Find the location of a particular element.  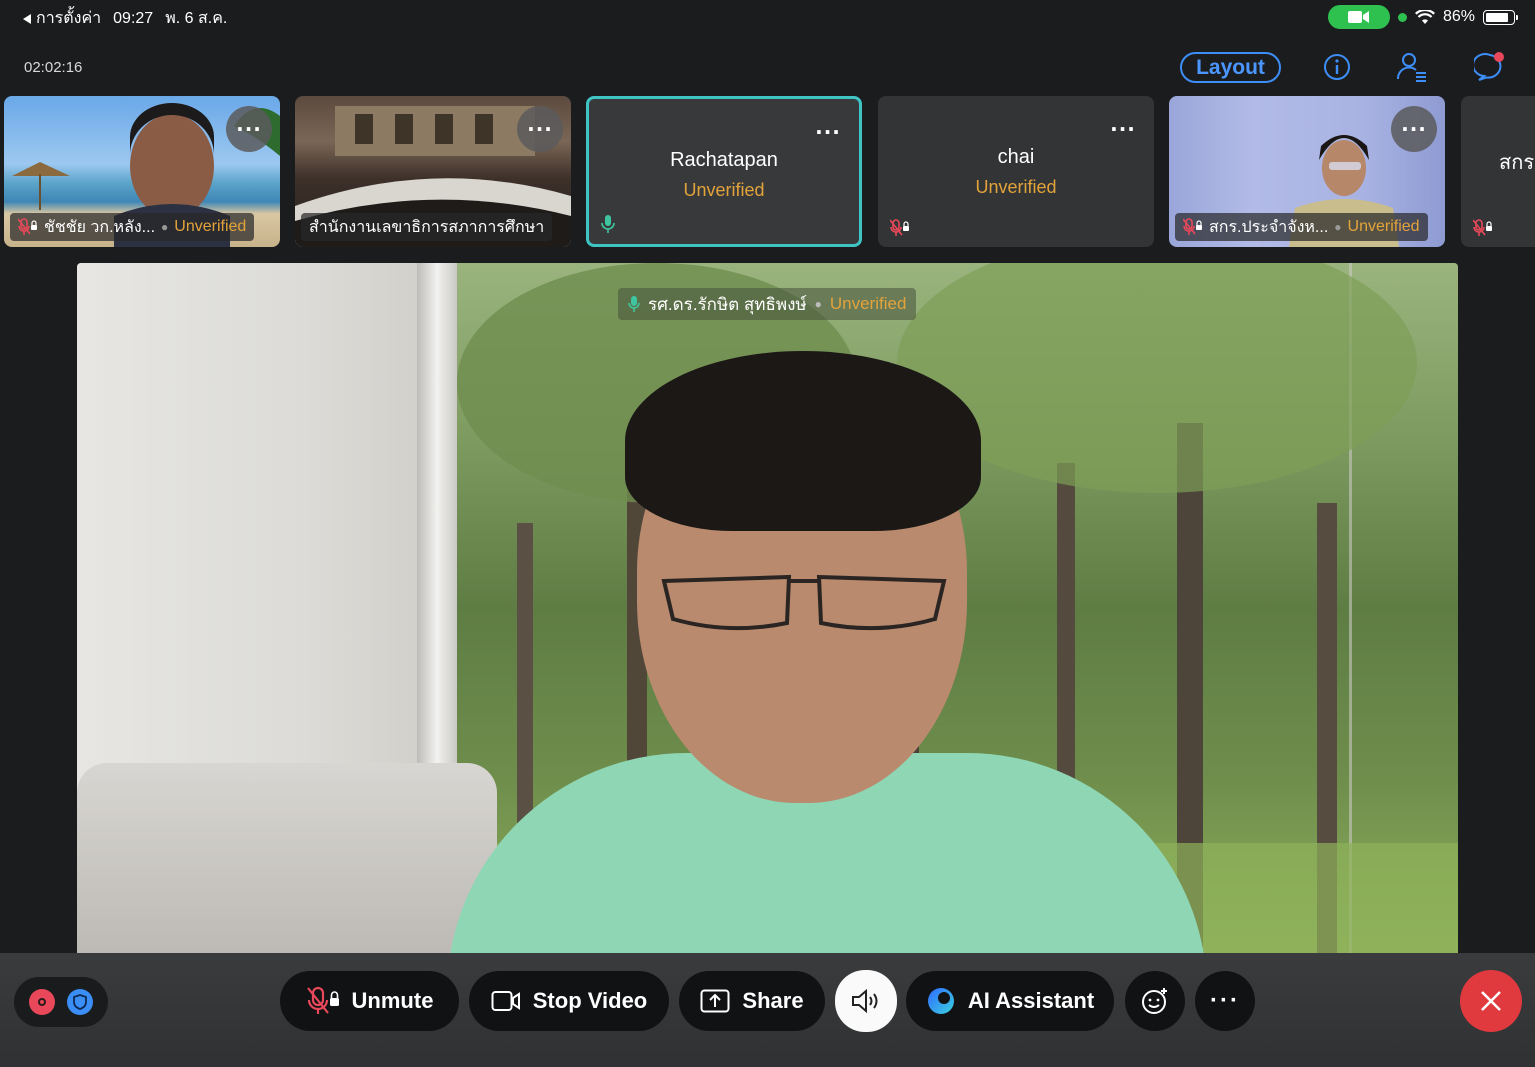

recording-icon is located at coordinates (42, 1002).